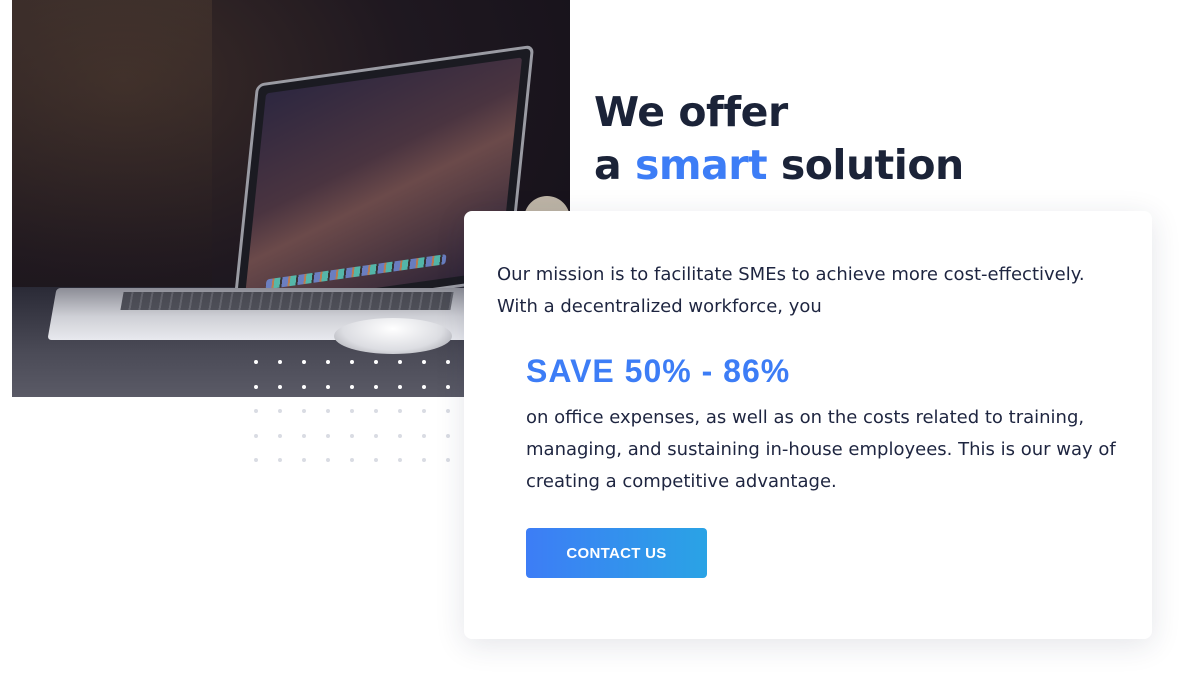 The image size is (1184, 684). I want to click on heading-prefix: a, so click(614, 165).